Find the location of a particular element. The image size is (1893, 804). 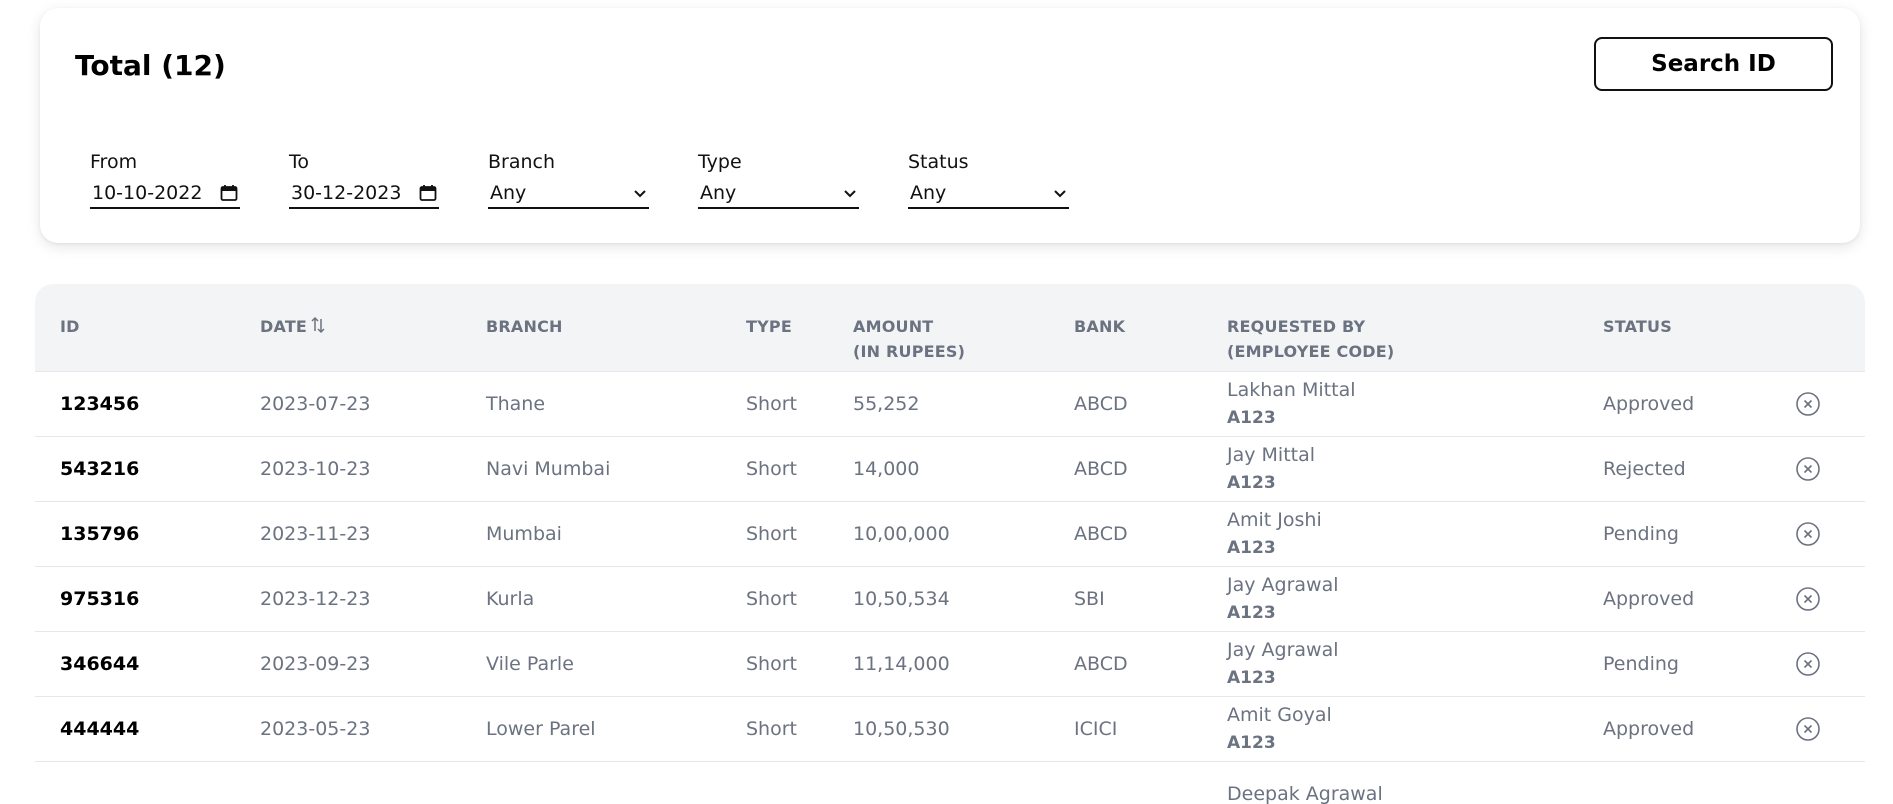

branch-label: Branch is located at coordinates (522, 162).